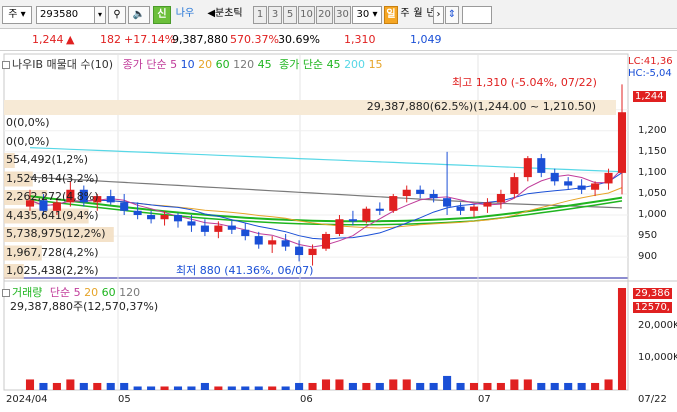  What do you see at coordinates (648, 257) in the screenshot?
I see `price-axis-tick: 900` at bounding box center [648, 257].